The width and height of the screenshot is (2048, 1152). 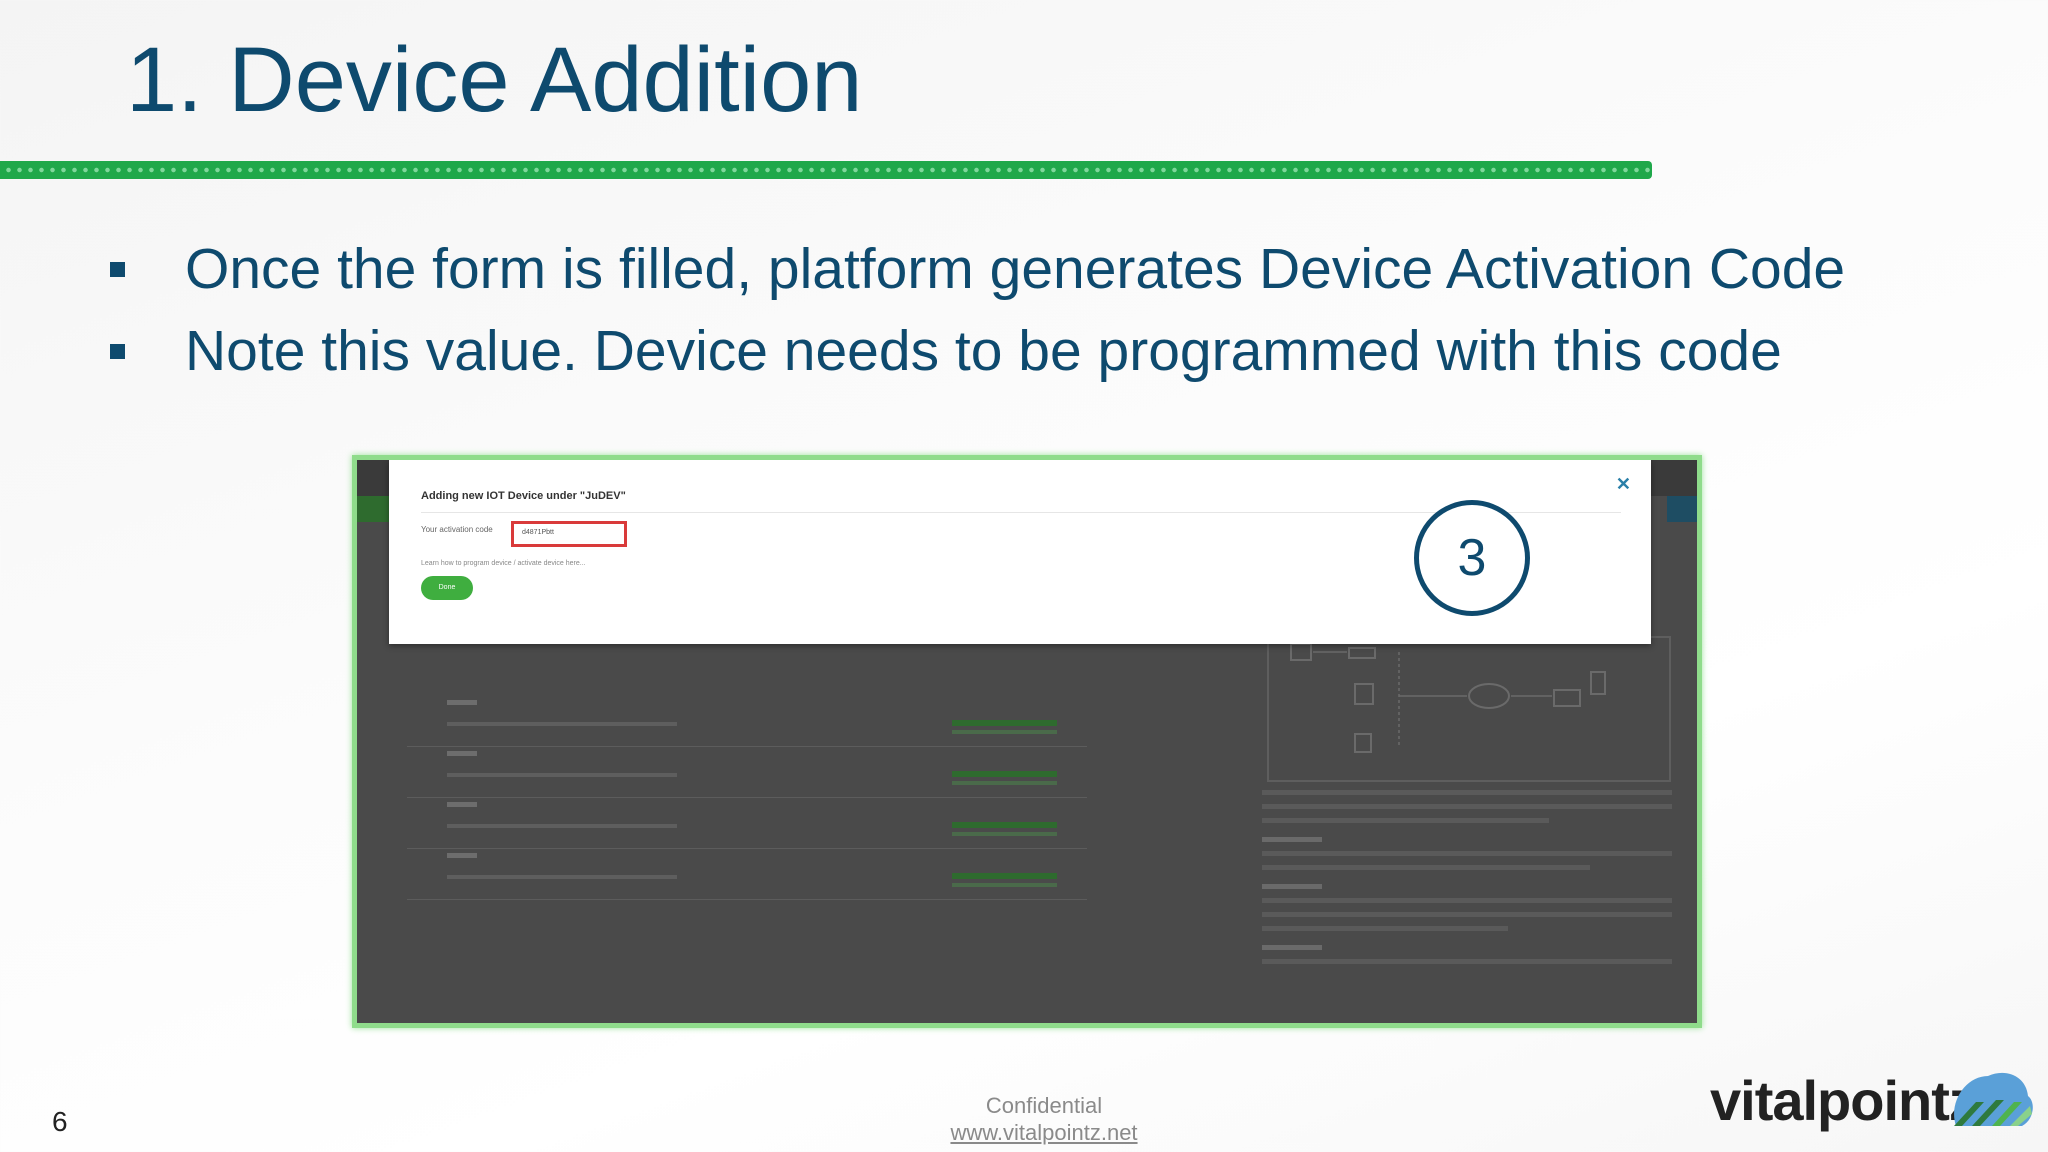 I want to click on step-number-callout: 3, so click(x=1472, y=558).